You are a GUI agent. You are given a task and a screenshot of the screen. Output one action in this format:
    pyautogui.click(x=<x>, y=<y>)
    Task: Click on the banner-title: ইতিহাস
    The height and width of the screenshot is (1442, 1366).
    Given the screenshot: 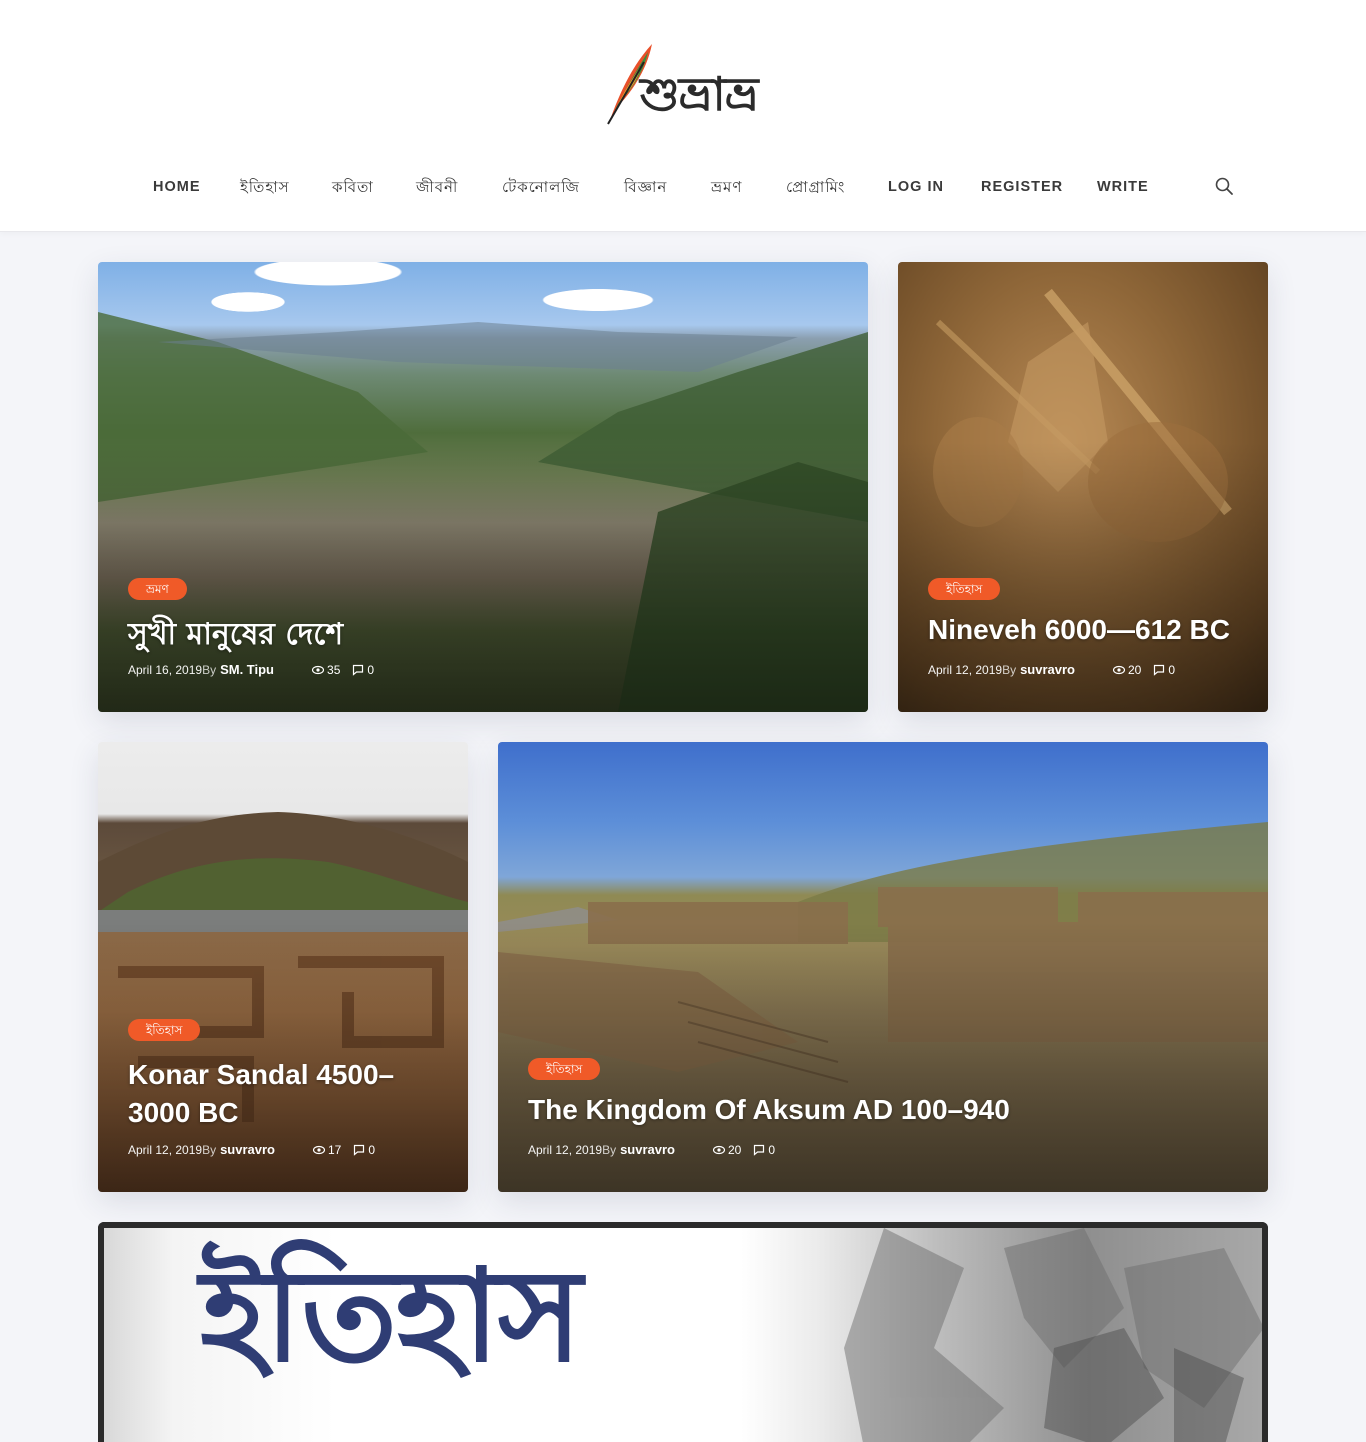 What is the action you would take?
    pyautogui.click(x=391, y=1316)
    